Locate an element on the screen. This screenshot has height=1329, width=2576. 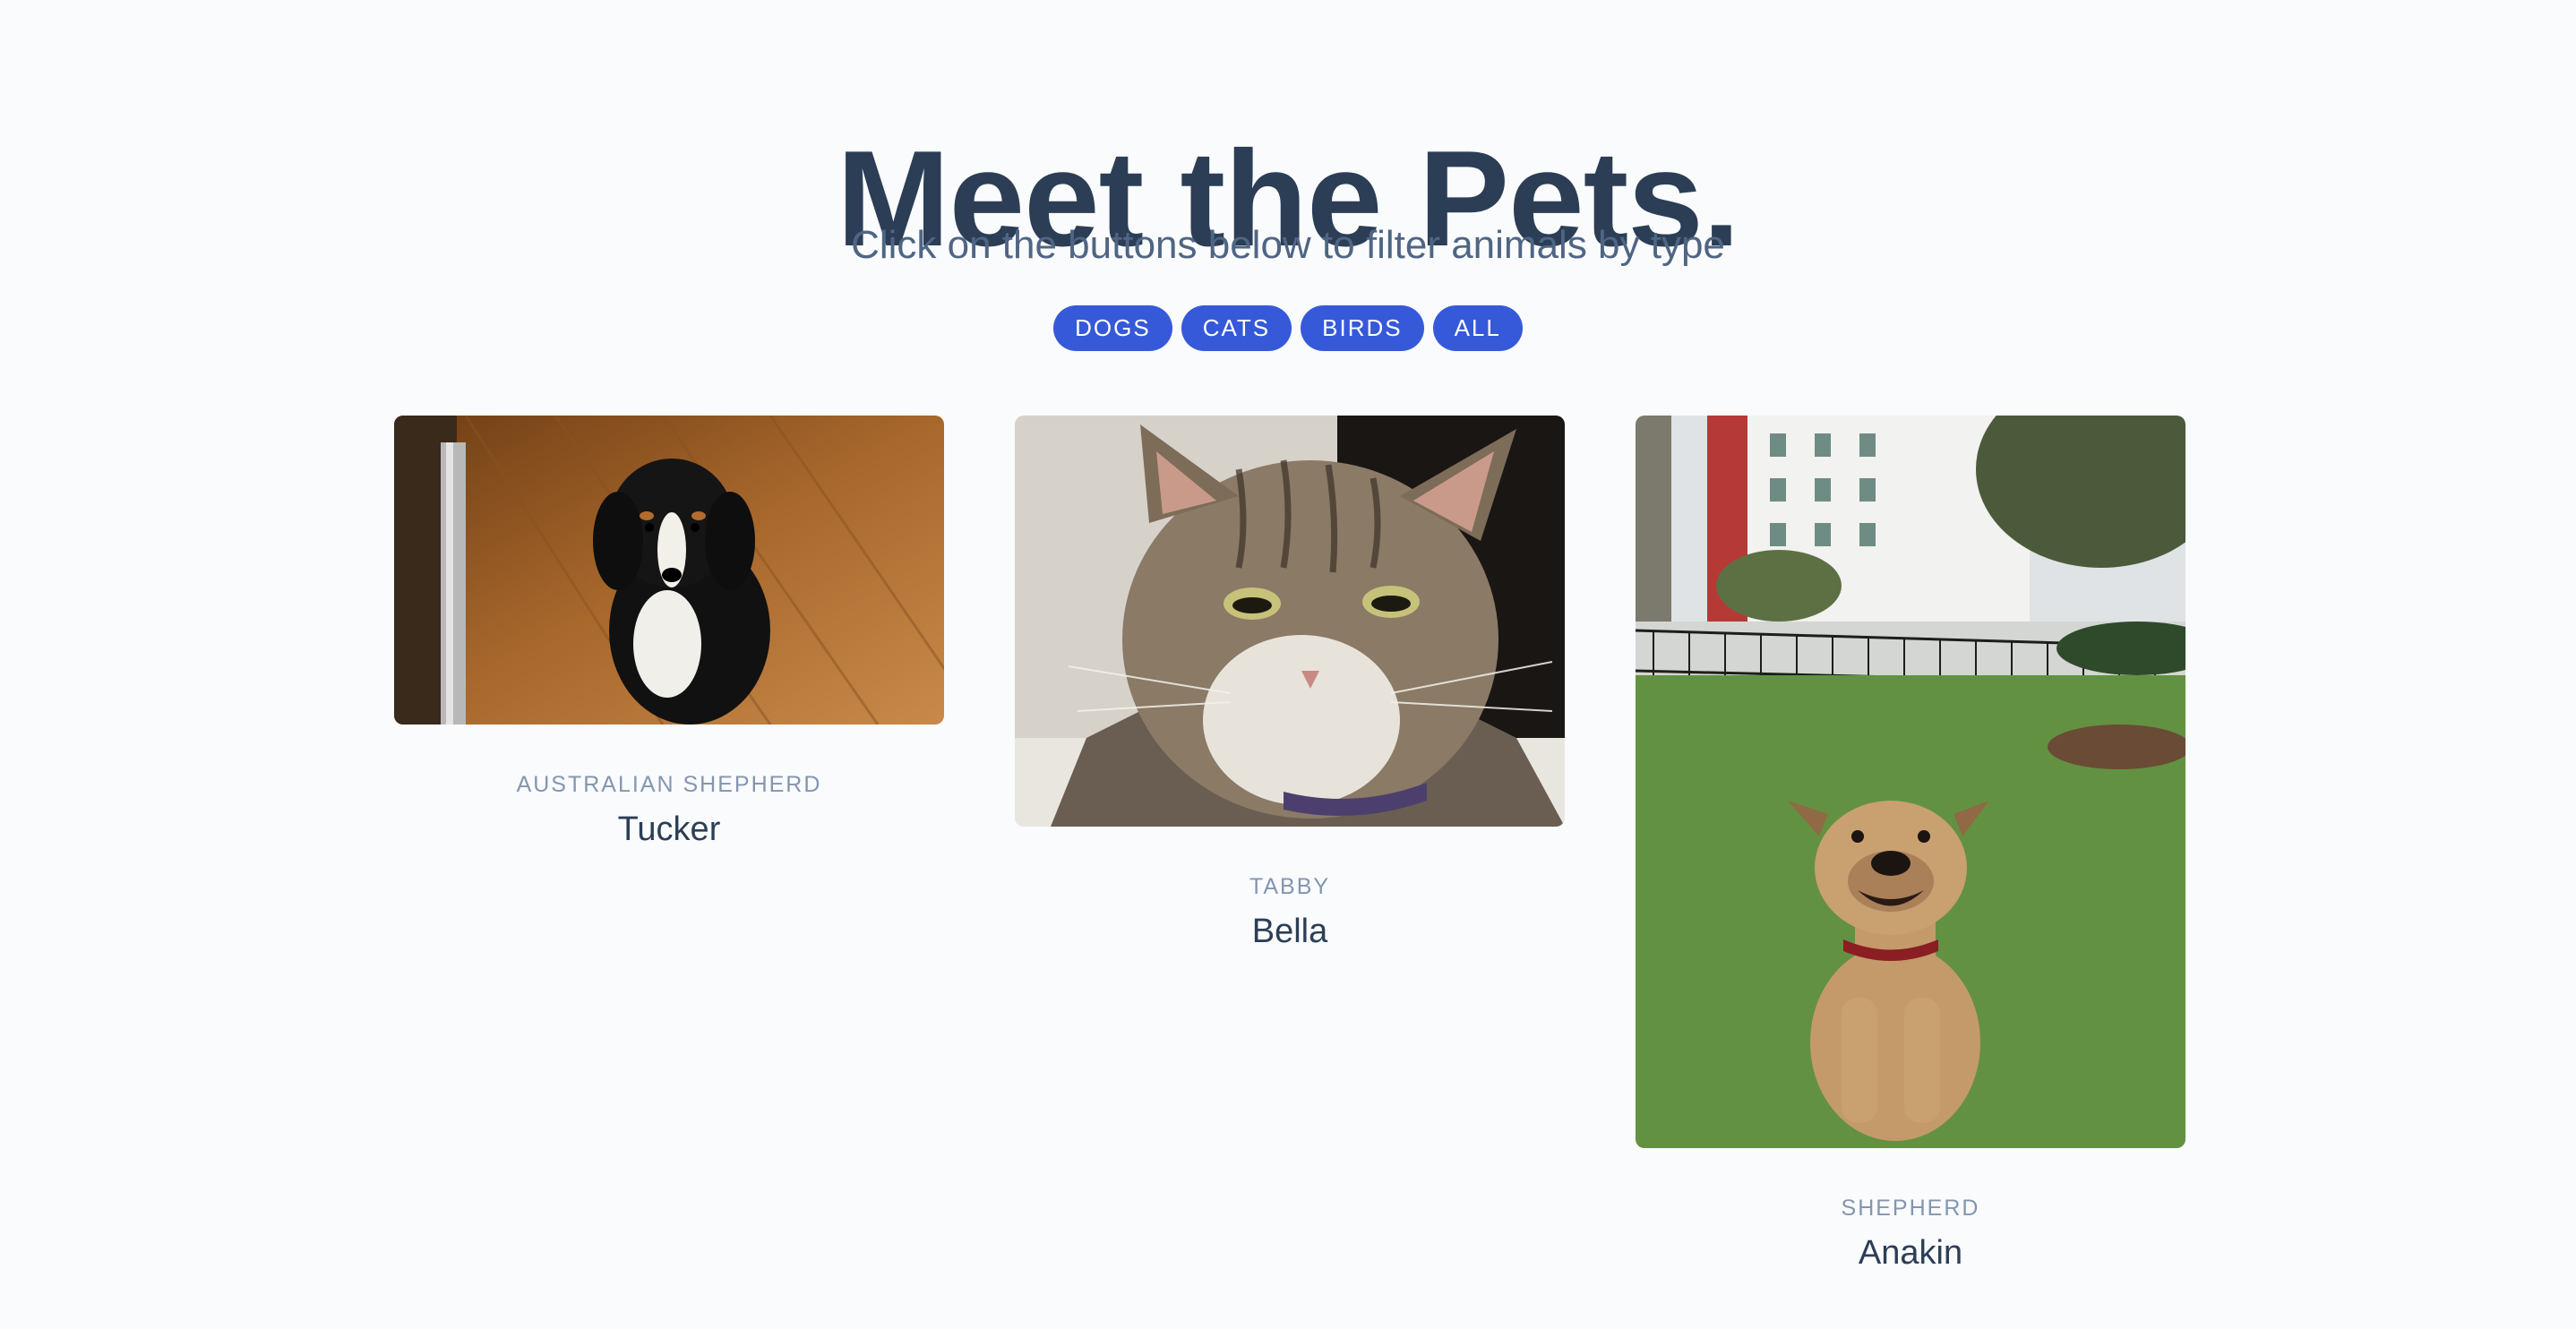
filter-birds-button: BIRDS is located at coordinates (1362, 328).